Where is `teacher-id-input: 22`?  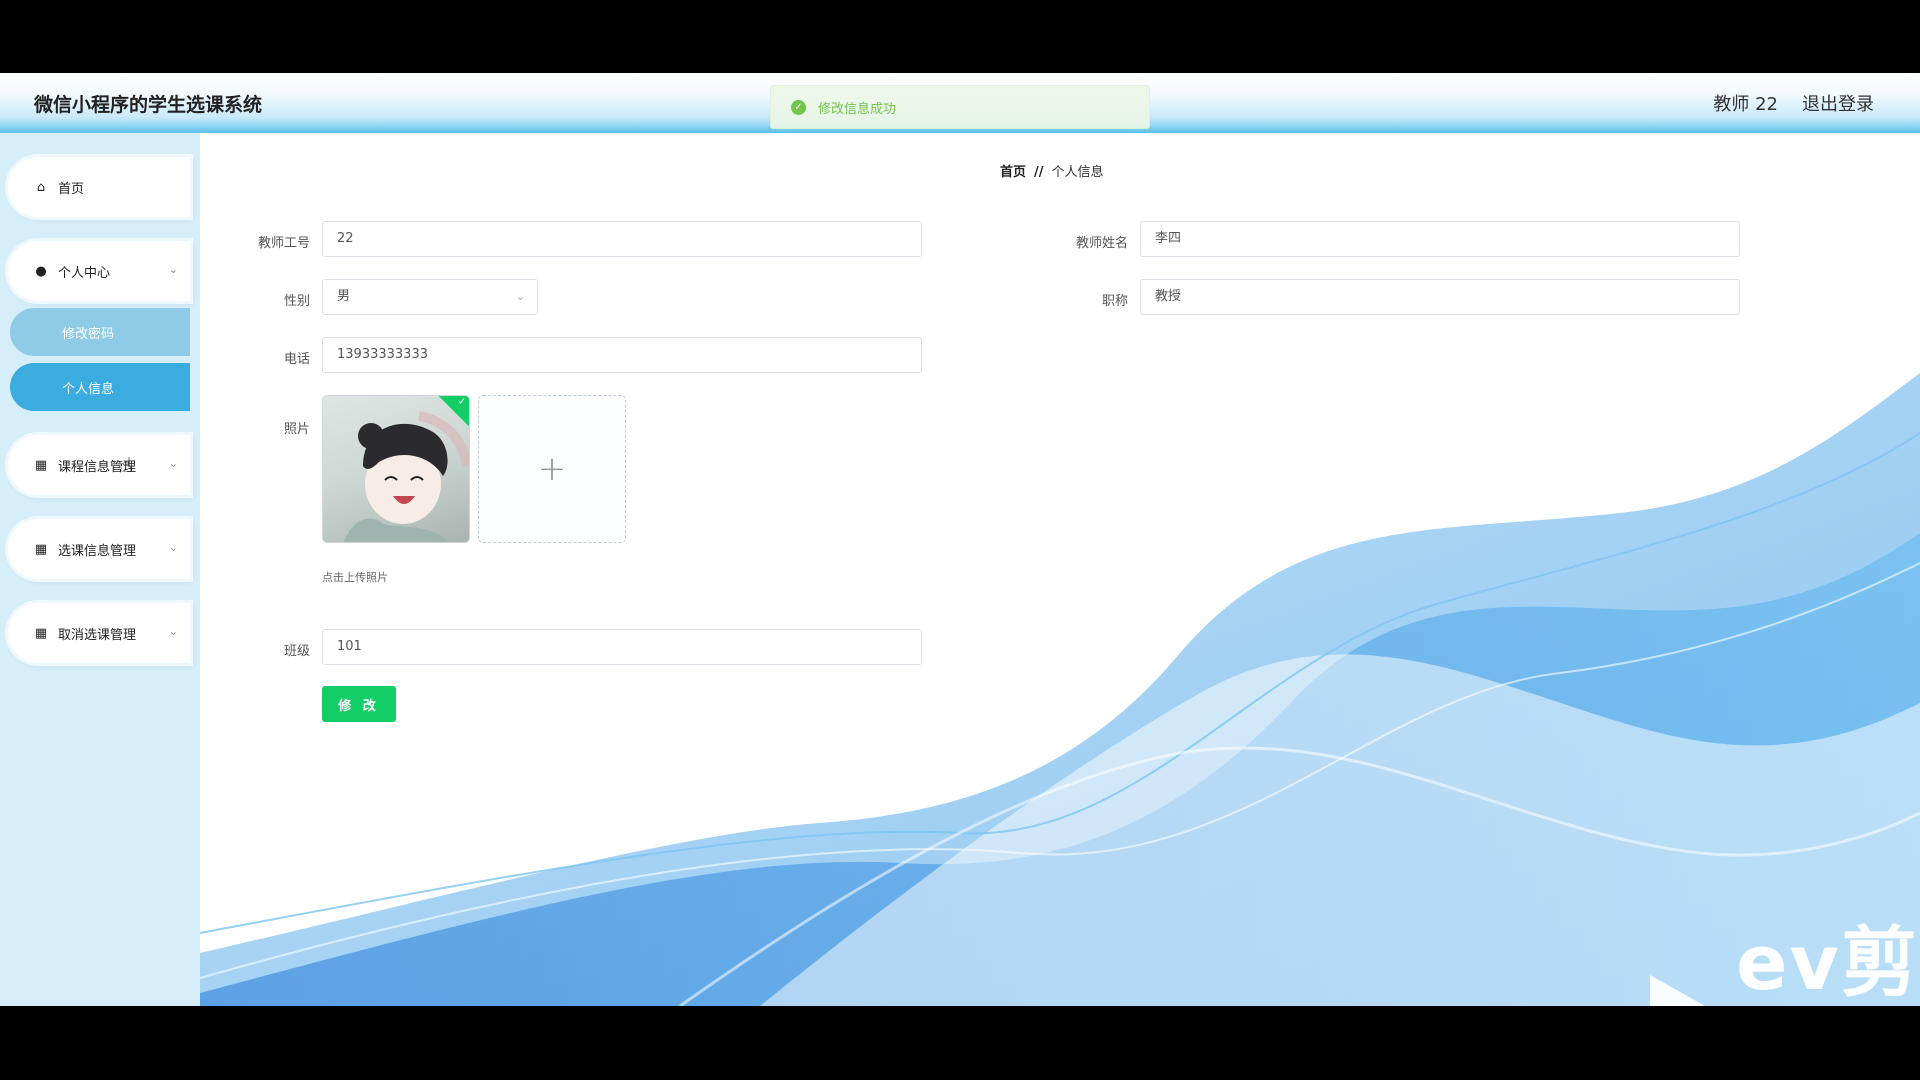 teacher-id-input: 22 is located at coordinates (622, 239).